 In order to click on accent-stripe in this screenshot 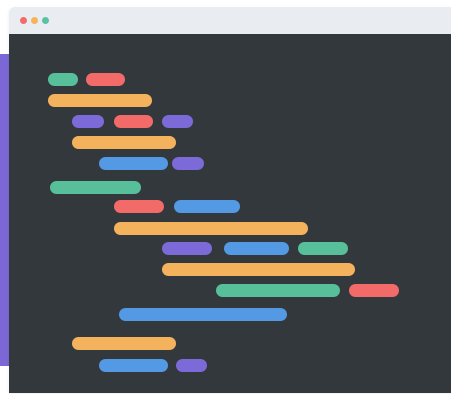, I will do `click(4, 210)`.